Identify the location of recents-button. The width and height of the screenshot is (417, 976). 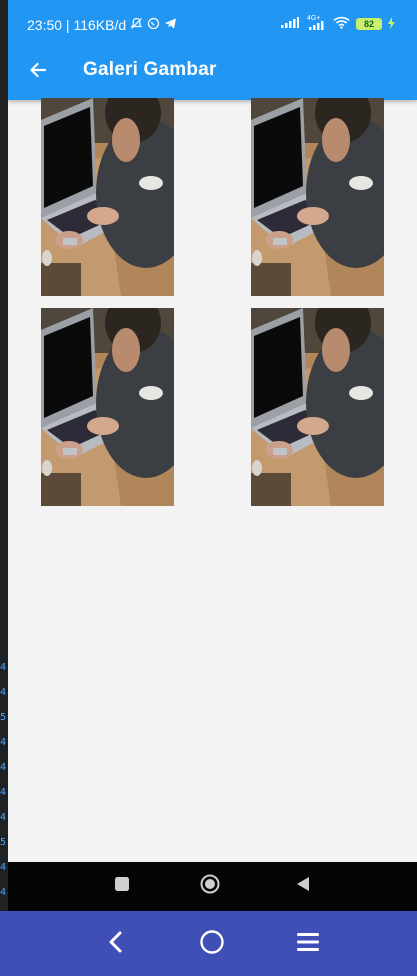
(122, 886).